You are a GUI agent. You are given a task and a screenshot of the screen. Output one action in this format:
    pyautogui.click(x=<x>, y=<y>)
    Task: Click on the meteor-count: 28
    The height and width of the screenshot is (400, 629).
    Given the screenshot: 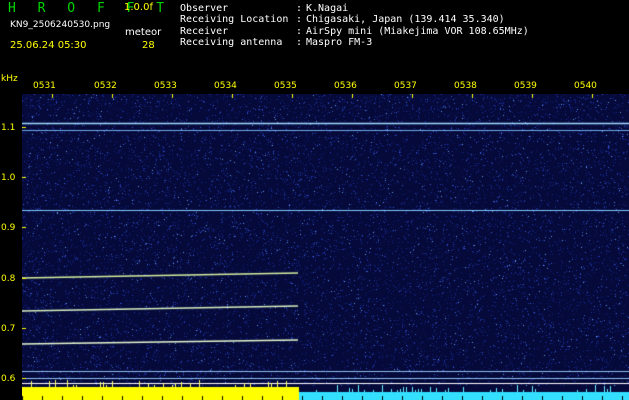 What is the action you would take?
    pyautogui.click(x=148, y=45)
    